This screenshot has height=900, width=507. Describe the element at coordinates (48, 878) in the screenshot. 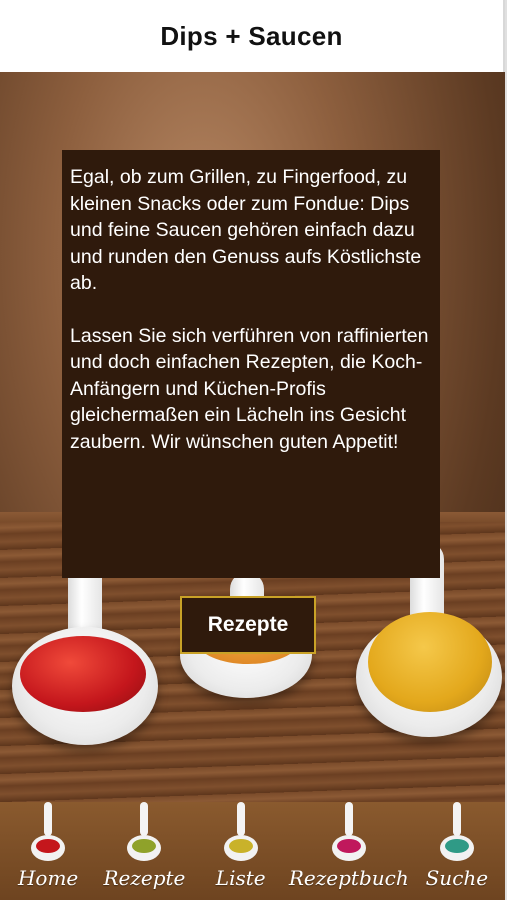

I see `tab-home-label: Home` at that location.